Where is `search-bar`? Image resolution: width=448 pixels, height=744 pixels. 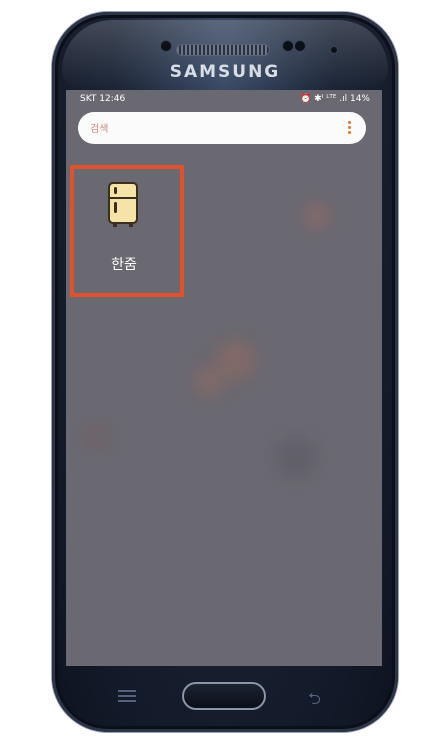 search-bar is located at coordinates (222, 128).